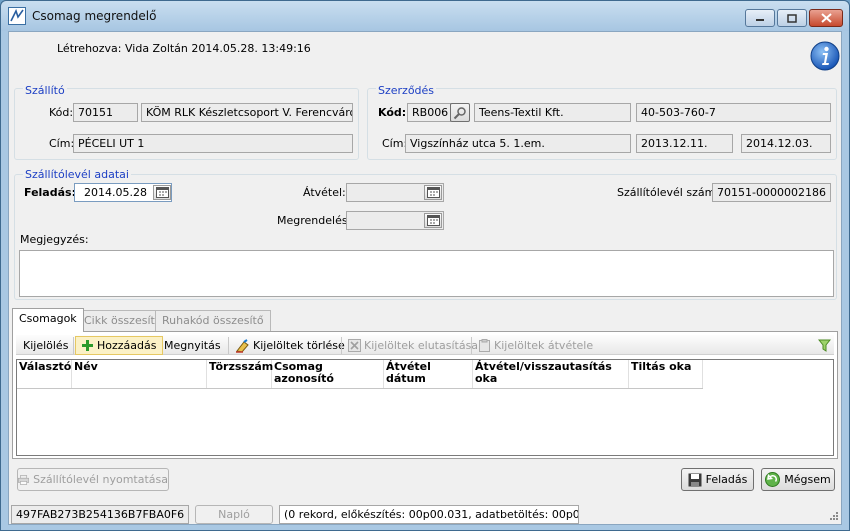  I want to click on supplier-code-field: 70151, so click(105, 112).